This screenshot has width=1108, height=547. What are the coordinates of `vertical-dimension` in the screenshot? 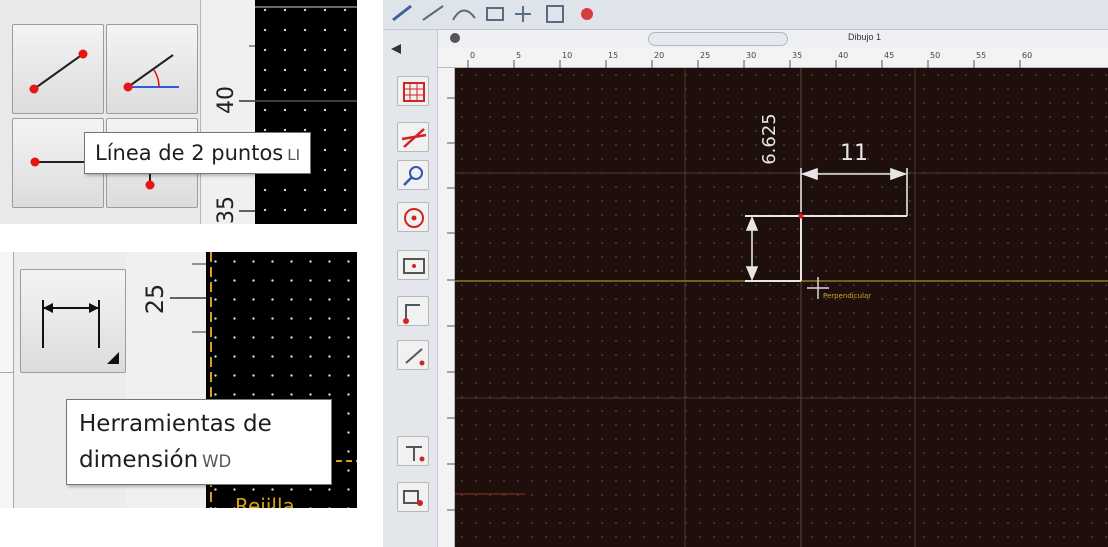 It's located at (752, 248).